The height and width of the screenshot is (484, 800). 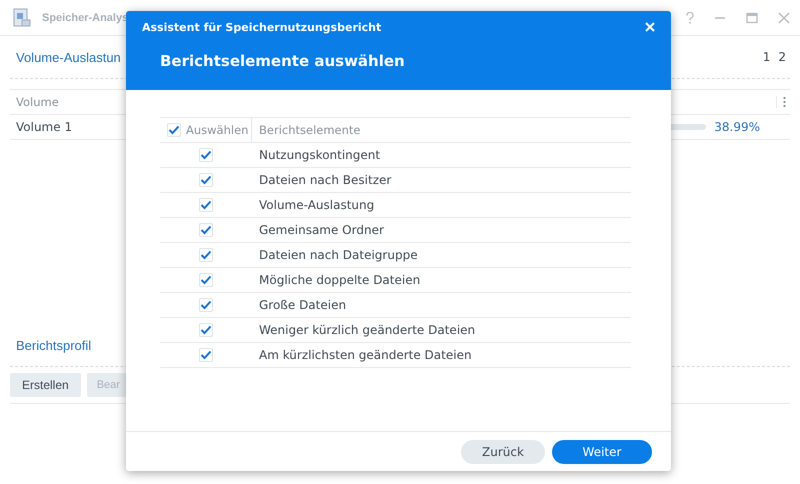 What do you see at coordinates (737, 127) in the screenshot?
I see `usage-percent: 38.99%` at bounding box center [737, 127].